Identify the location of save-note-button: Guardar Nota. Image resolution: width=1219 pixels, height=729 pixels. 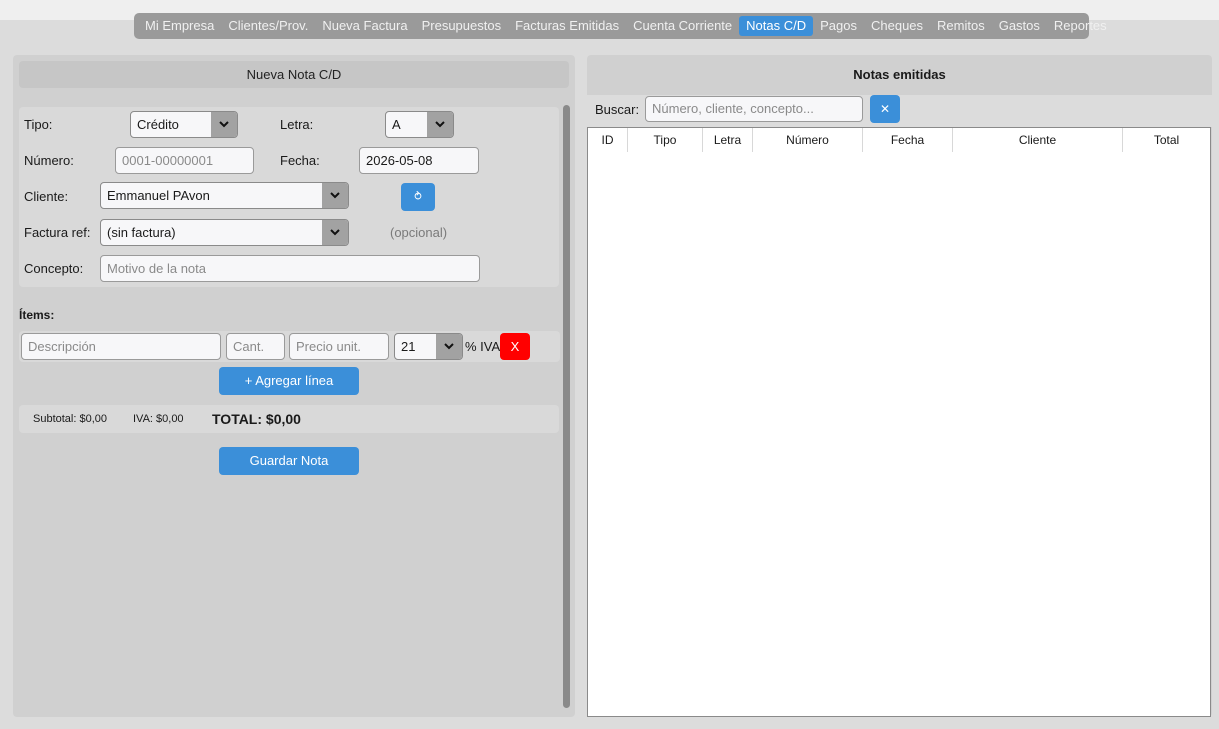
(289, 461).